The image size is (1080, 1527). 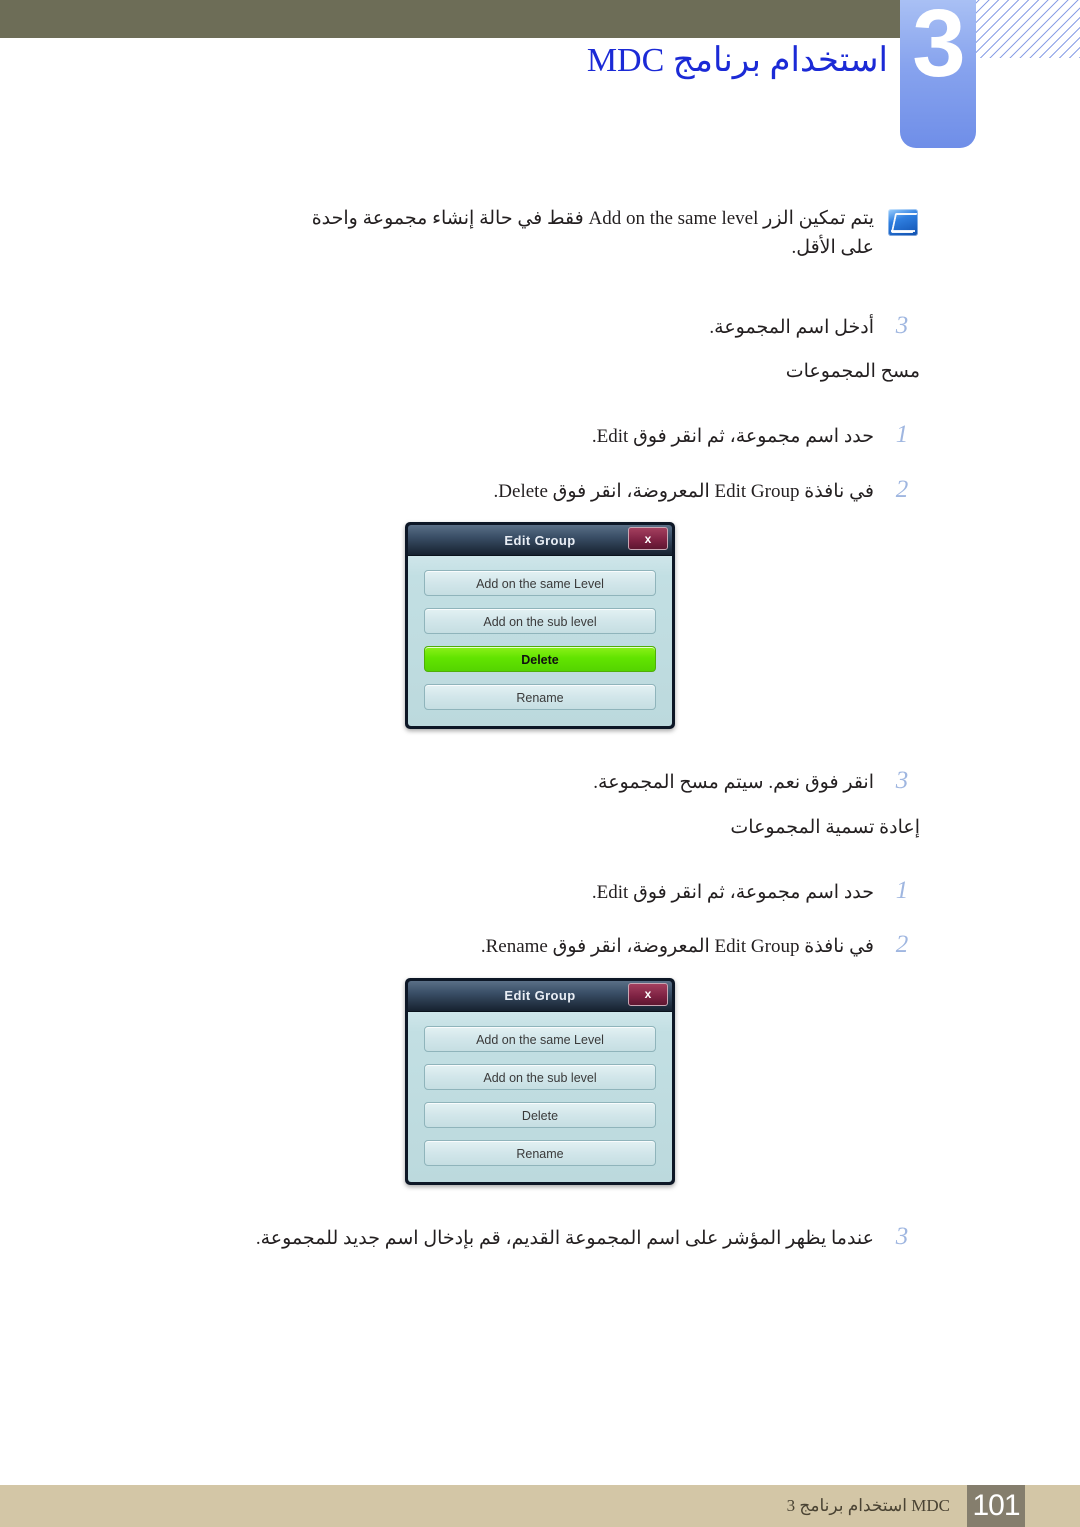 I want to click on note-pen-icon, so click(x=903, y=222).